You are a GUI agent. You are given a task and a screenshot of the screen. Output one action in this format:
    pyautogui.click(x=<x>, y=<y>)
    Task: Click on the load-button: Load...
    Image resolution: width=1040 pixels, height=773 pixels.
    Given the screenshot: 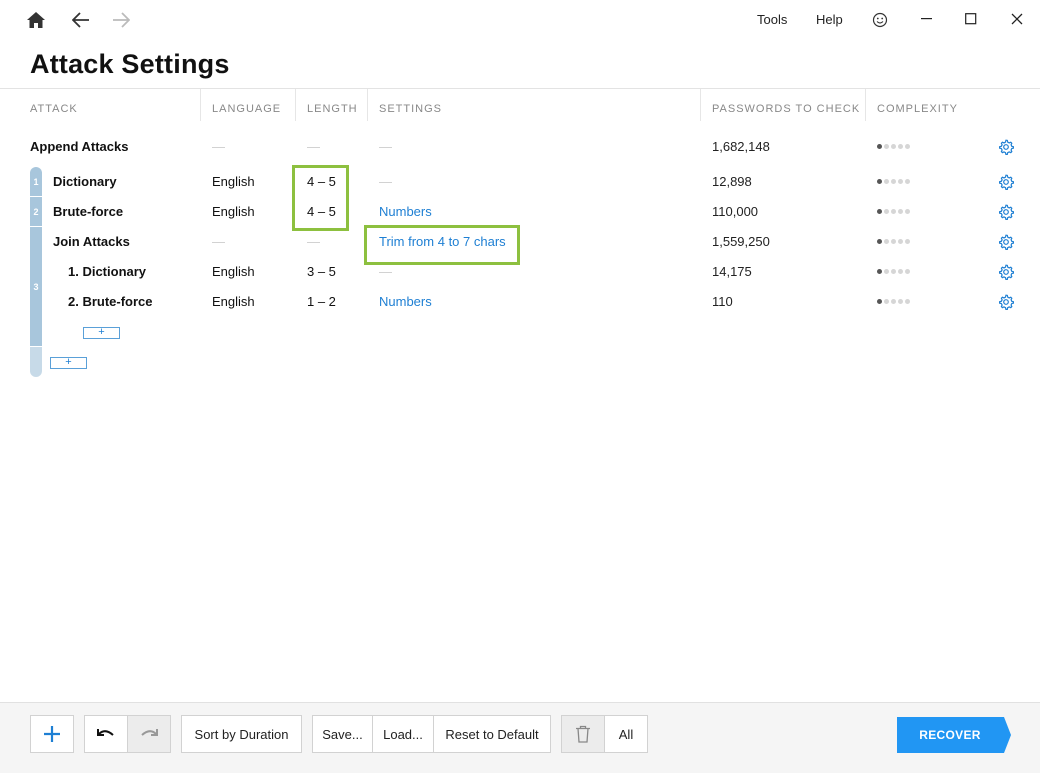 What is the action you would take?
    pyautogui.click(x=403, y=734)
    